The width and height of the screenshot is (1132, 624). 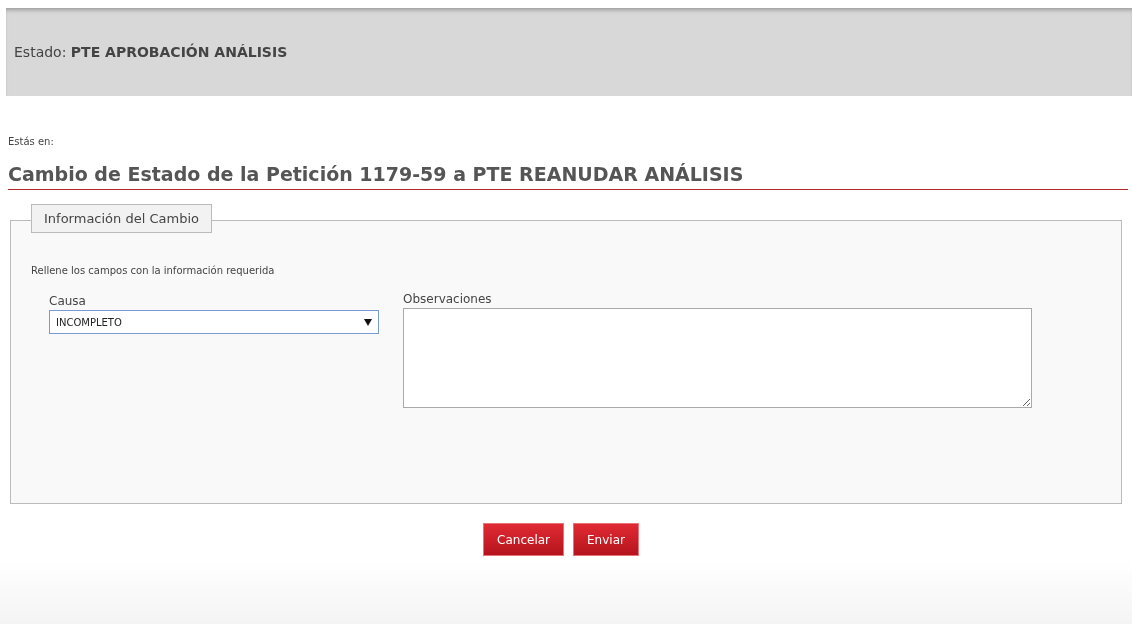 I want to click on breadcrumb-label: Estás en:, so click(x=31, y=141).